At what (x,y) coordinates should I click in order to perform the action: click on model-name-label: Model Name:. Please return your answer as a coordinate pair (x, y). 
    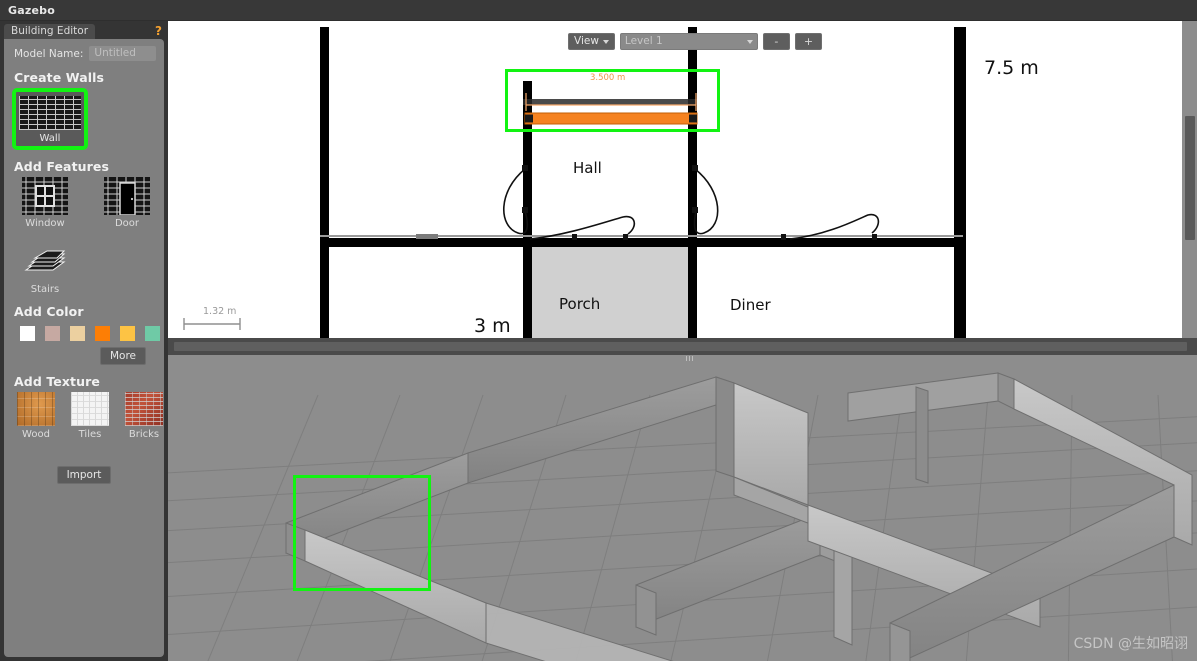
    Looking at the image, I should click on (49, 53).